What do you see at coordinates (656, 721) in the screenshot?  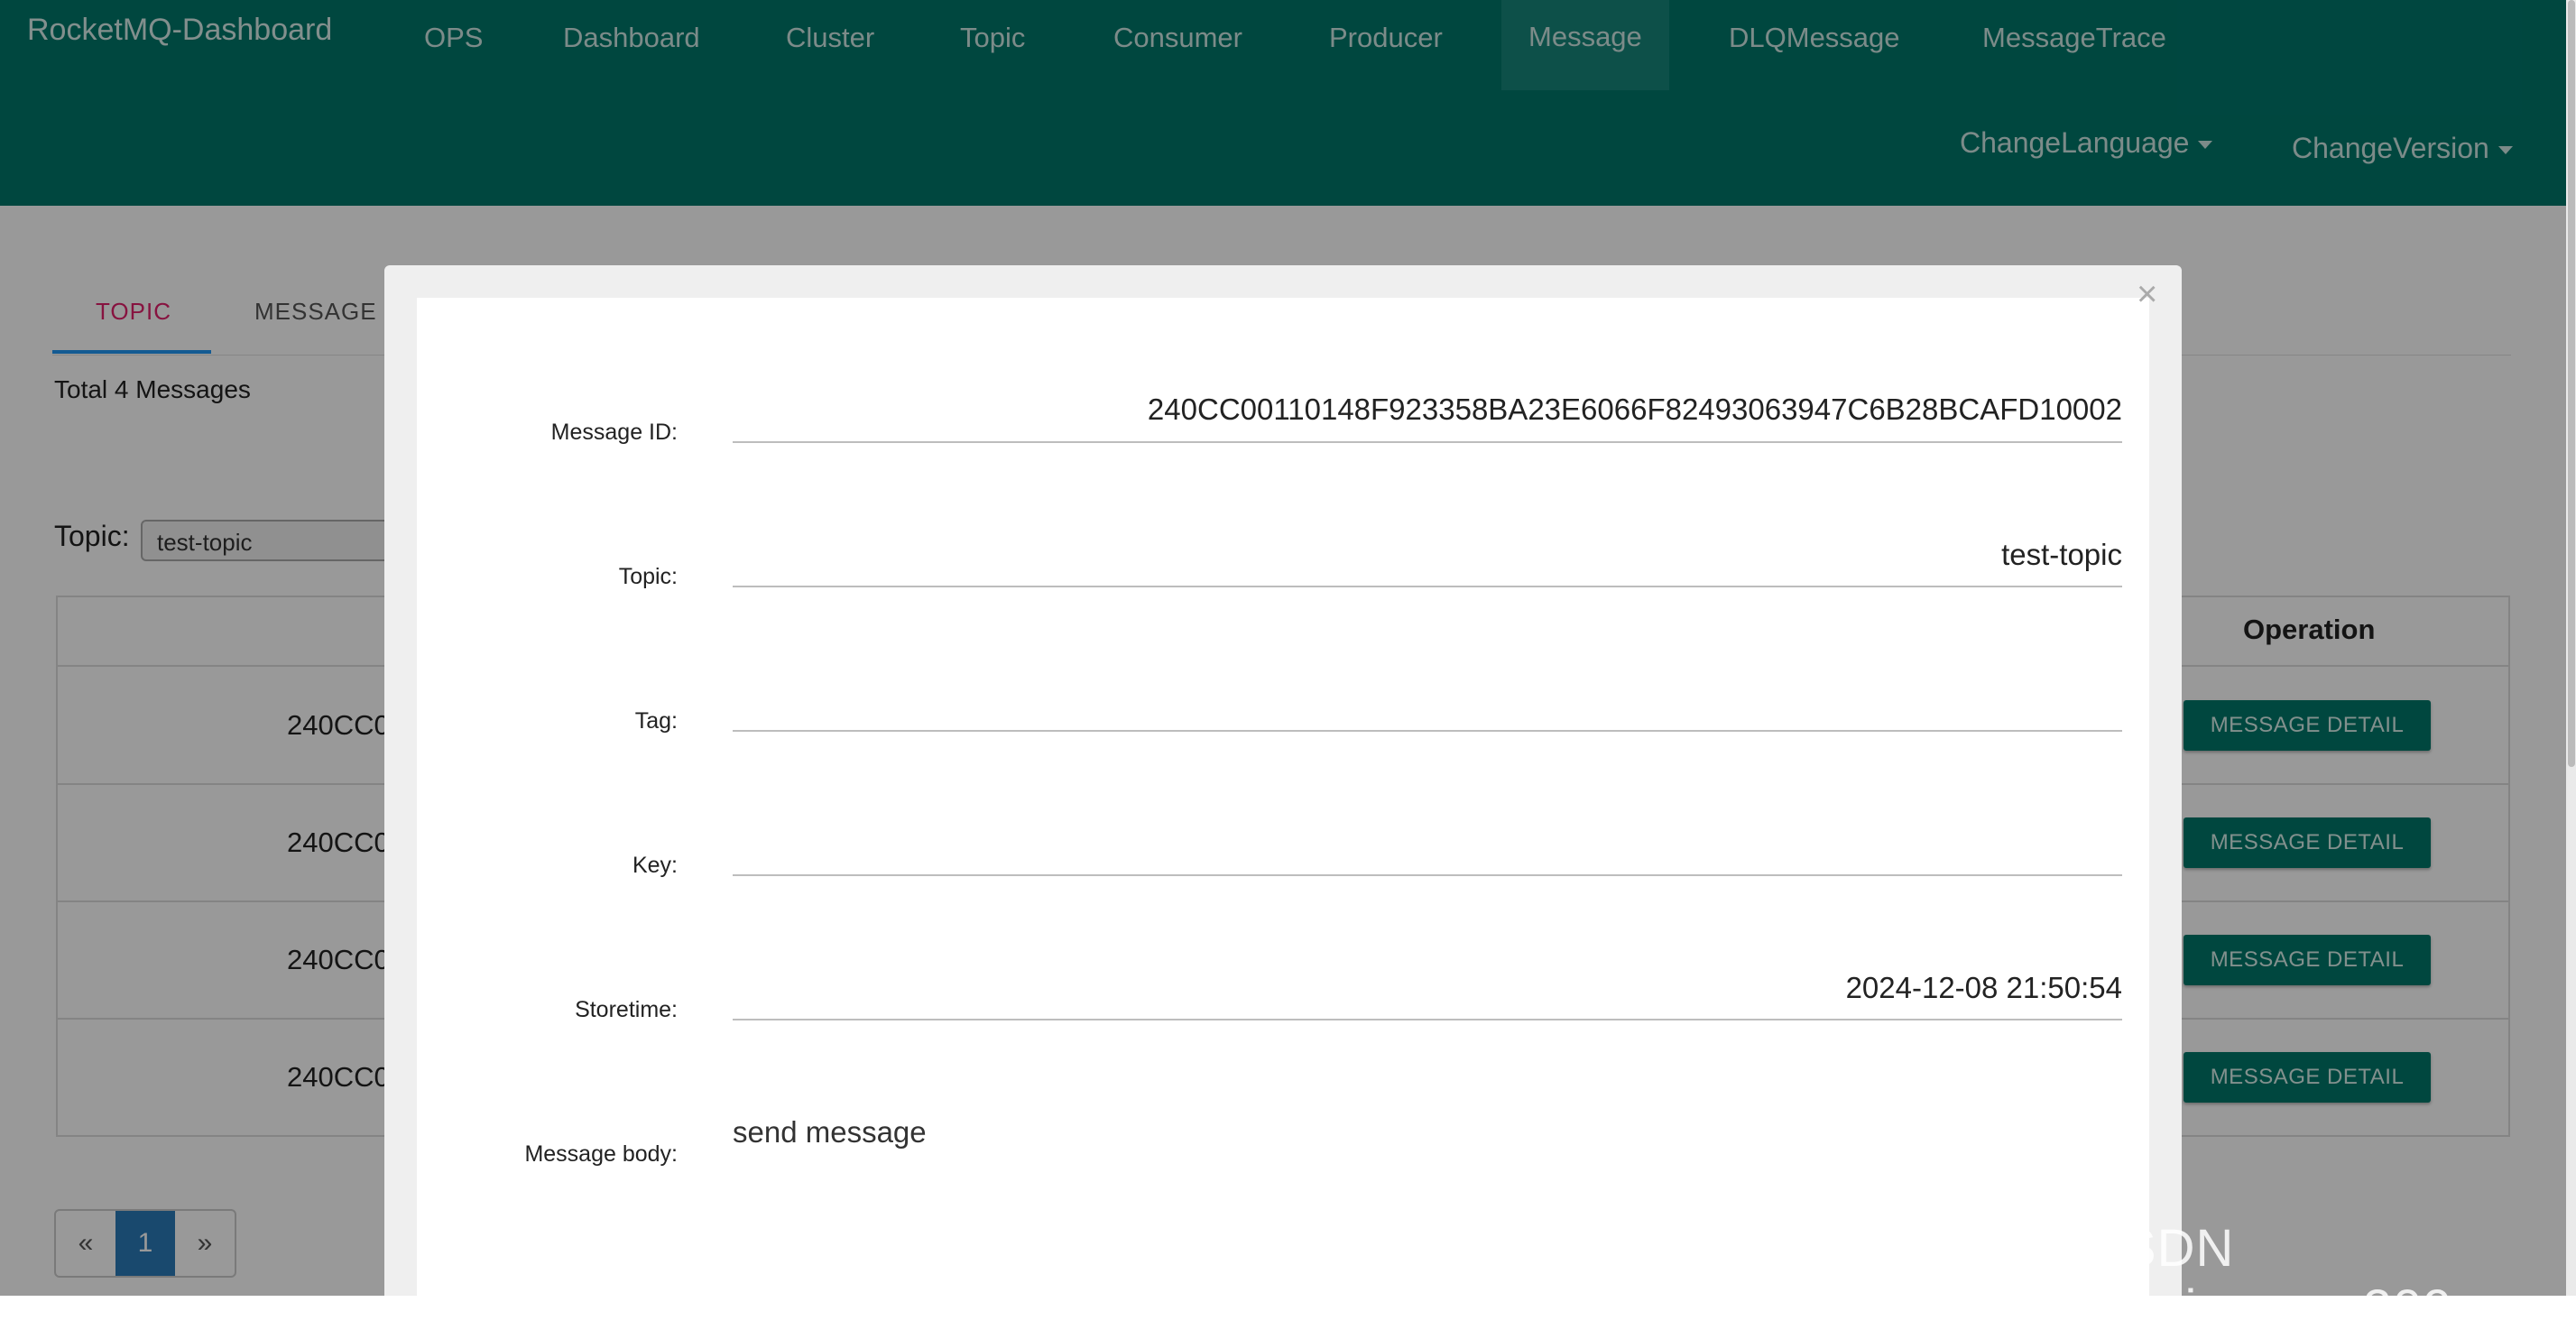 I see `tag-label: Tag:` at bounding box center [656, 721].